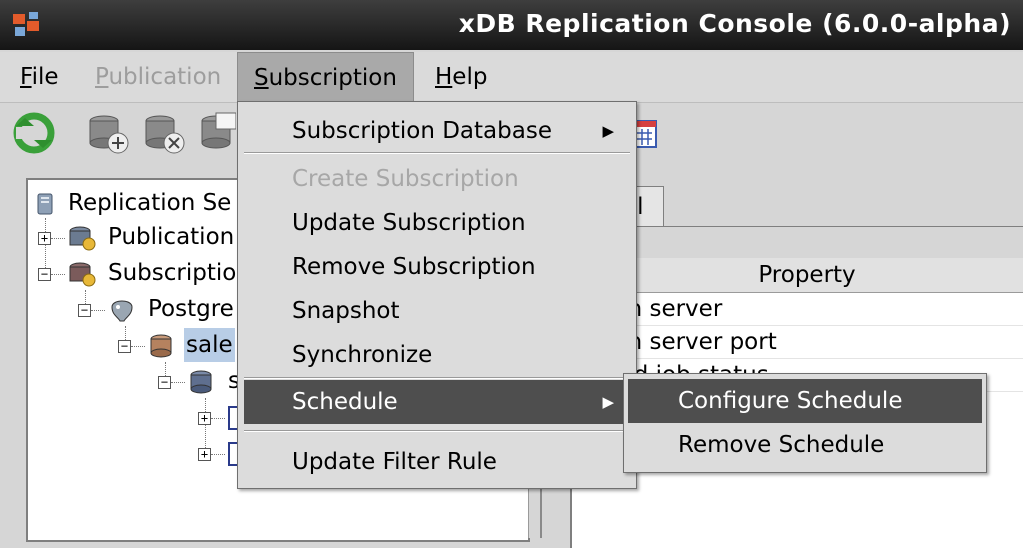 This screenshot has width=1023, height=548. I want to click on menu-item-remove-subscription: Remove Subscription, so click(437, 267).